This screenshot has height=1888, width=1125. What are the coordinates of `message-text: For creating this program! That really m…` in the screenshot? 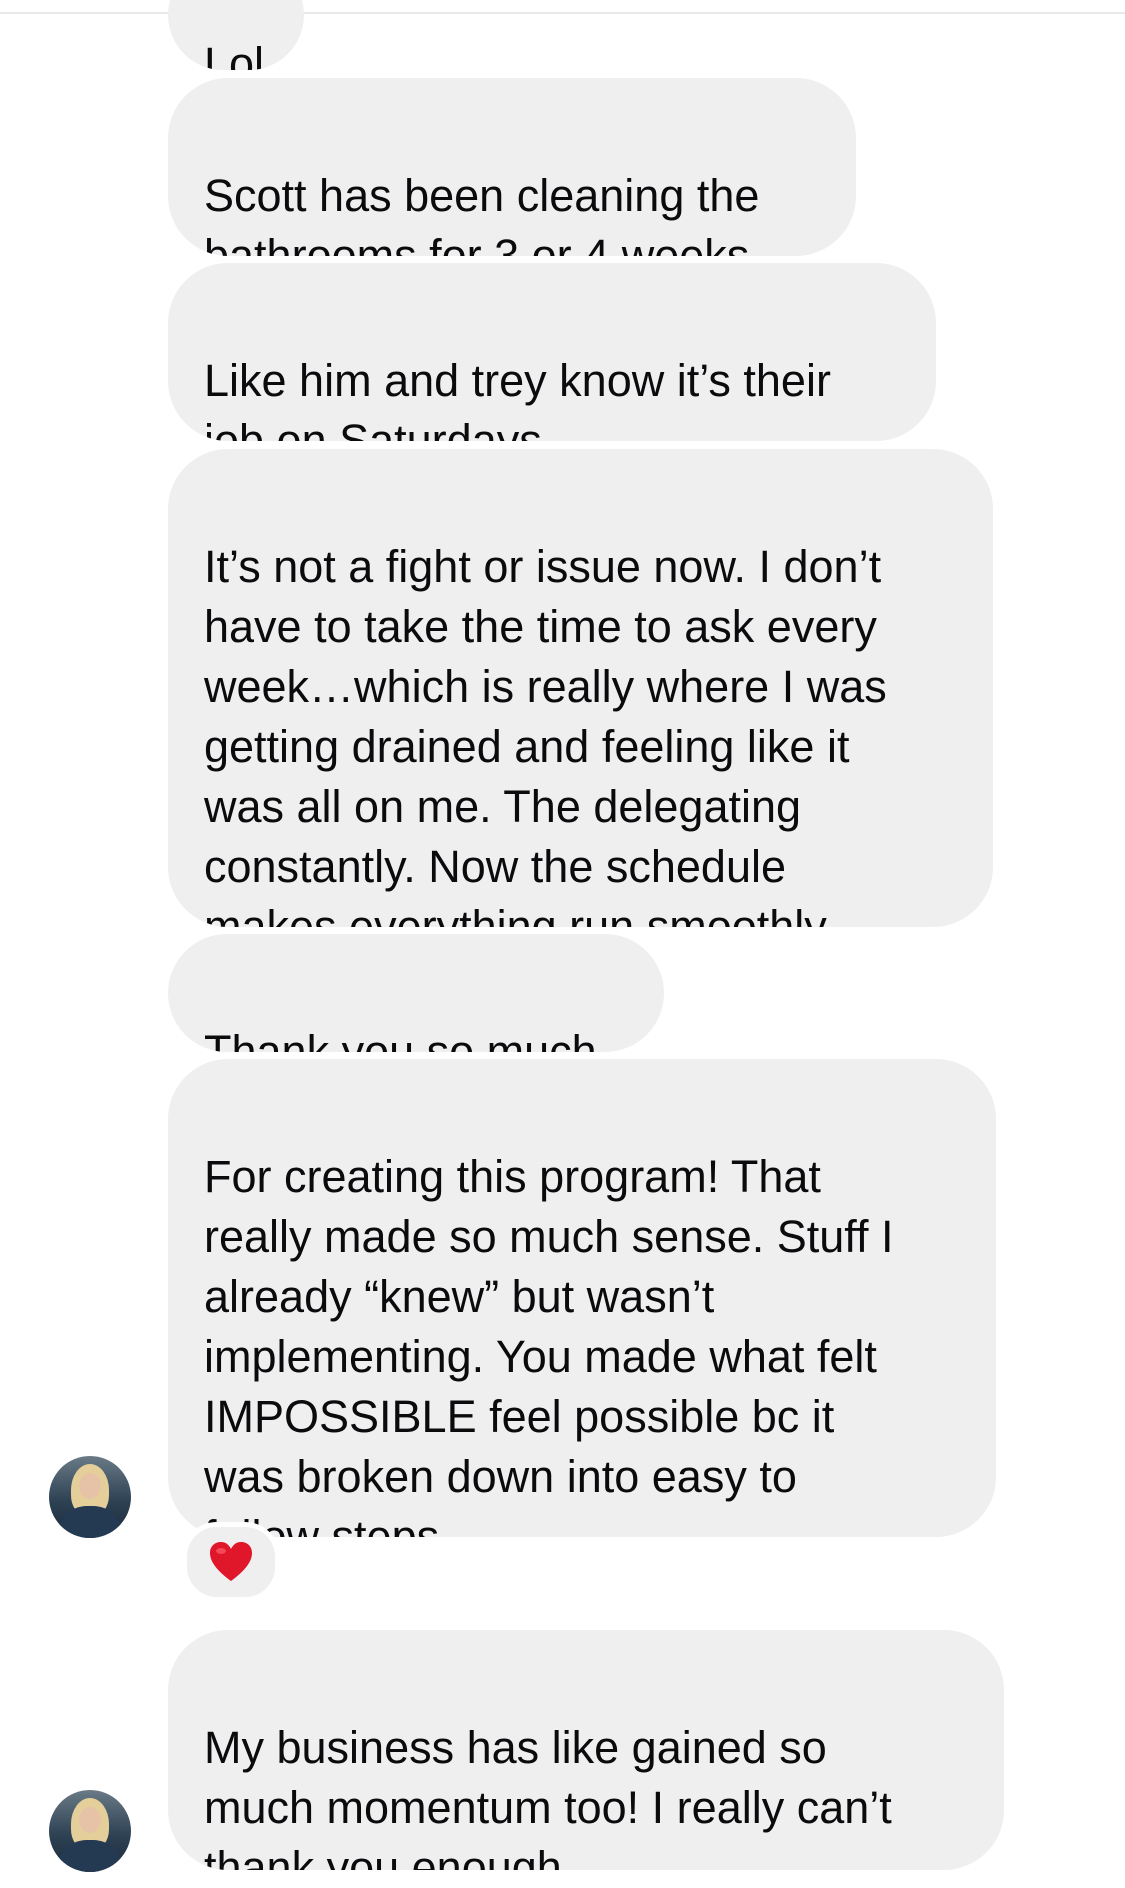 It's located at (549, 1344).